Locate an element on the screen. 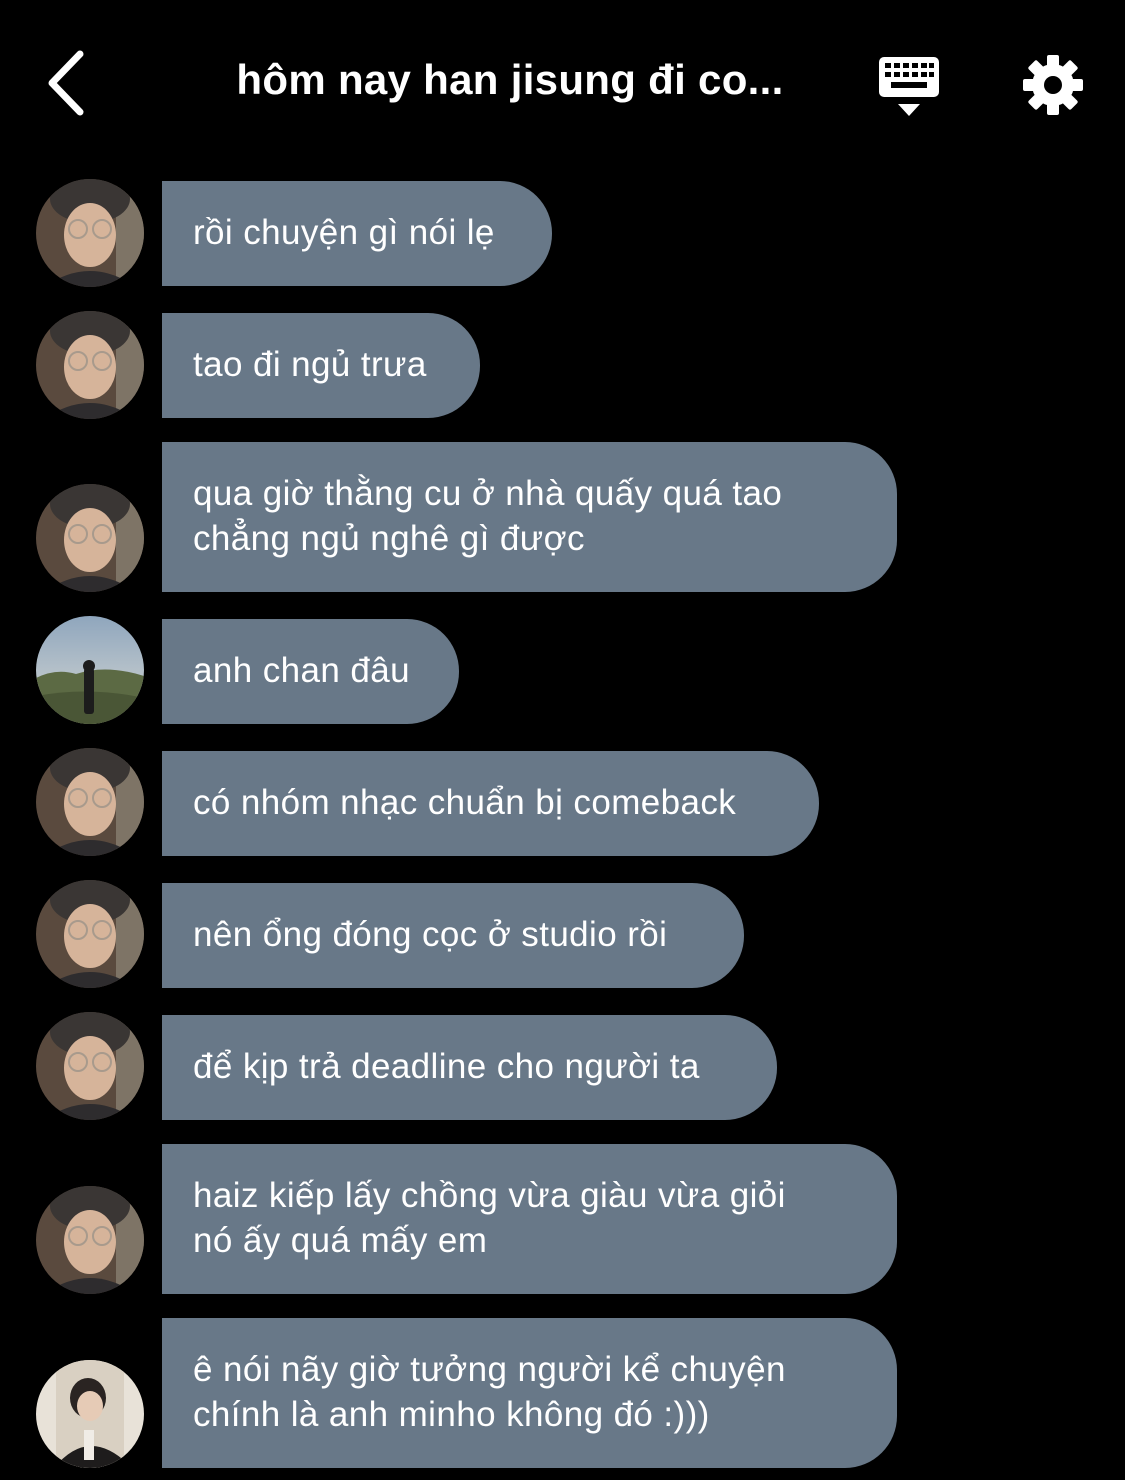 Image resolution: width=1125 pixels, height=1480 pixels. message-text: rồi chuyện gì nói lẹ is located at coordinates (344, 232).